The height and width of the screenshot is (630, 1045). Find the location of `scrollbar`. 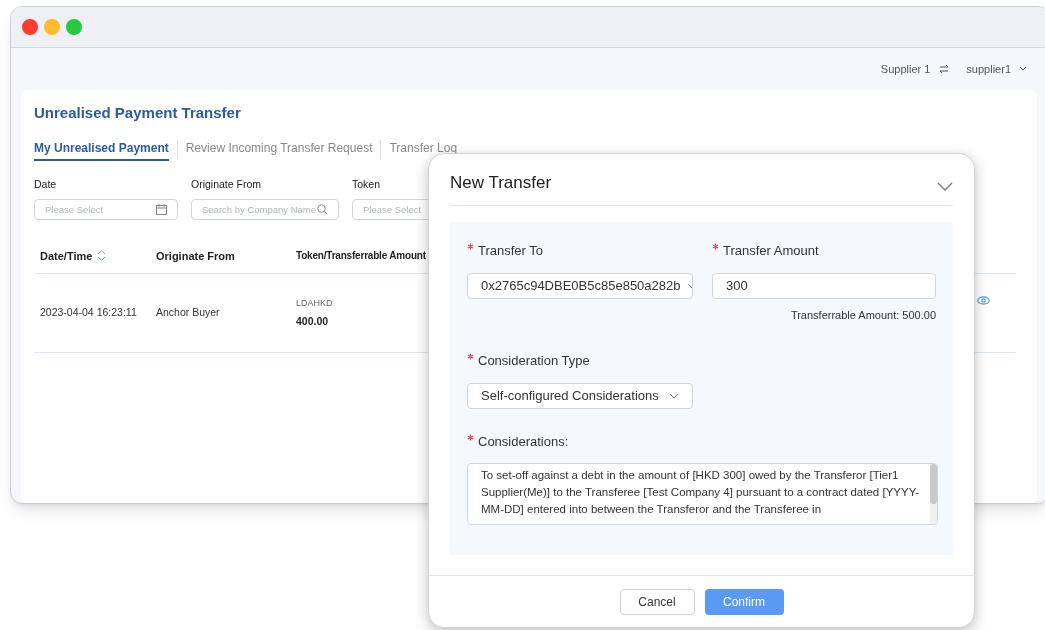

scrollbar is located at coordinates (933, 493).